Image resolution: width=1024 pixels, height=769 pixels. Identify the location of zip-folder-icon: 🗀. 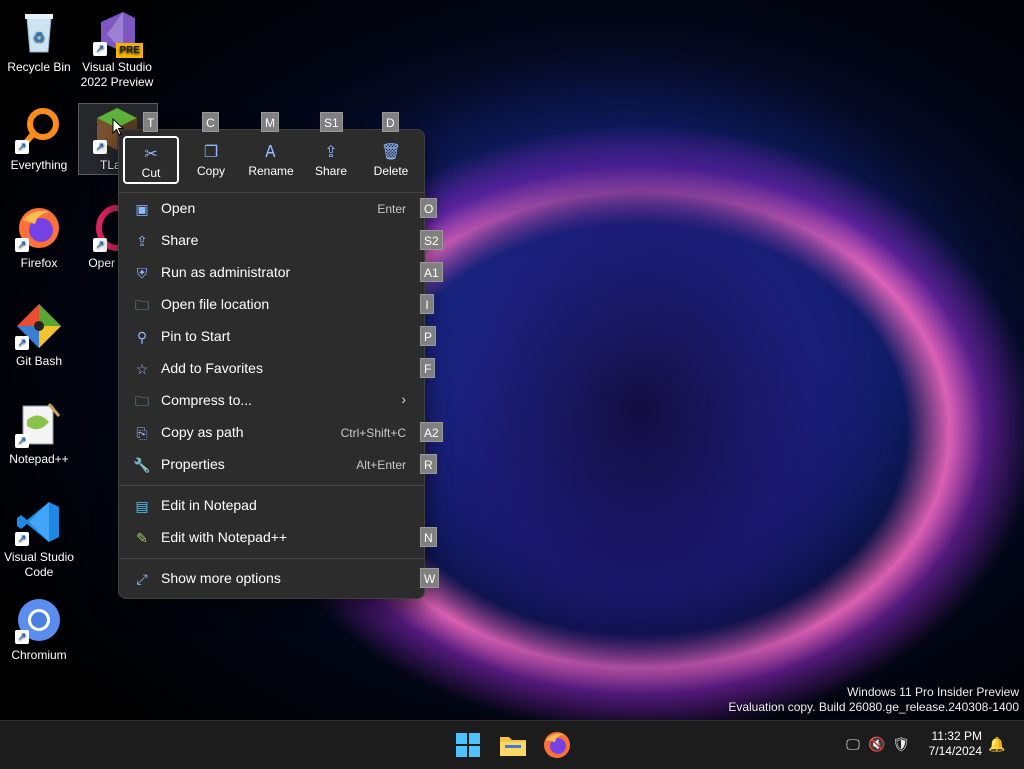
(142, 401).